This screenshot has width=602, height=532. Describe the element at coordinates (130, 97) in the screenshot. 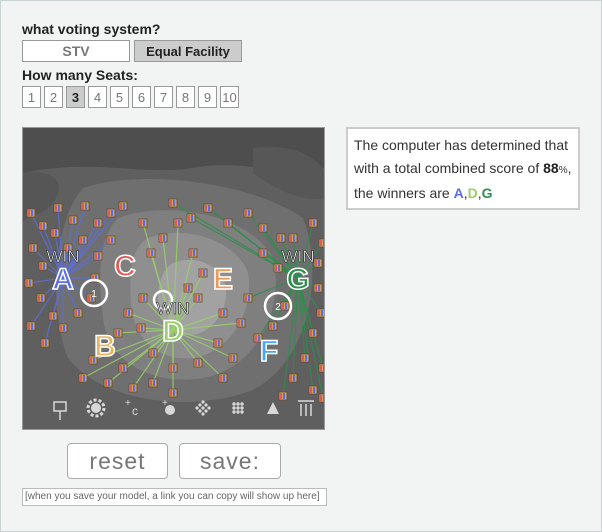

I see `seat-selector: 1 2 3 4 5 6 7 8 9 10` at that location.